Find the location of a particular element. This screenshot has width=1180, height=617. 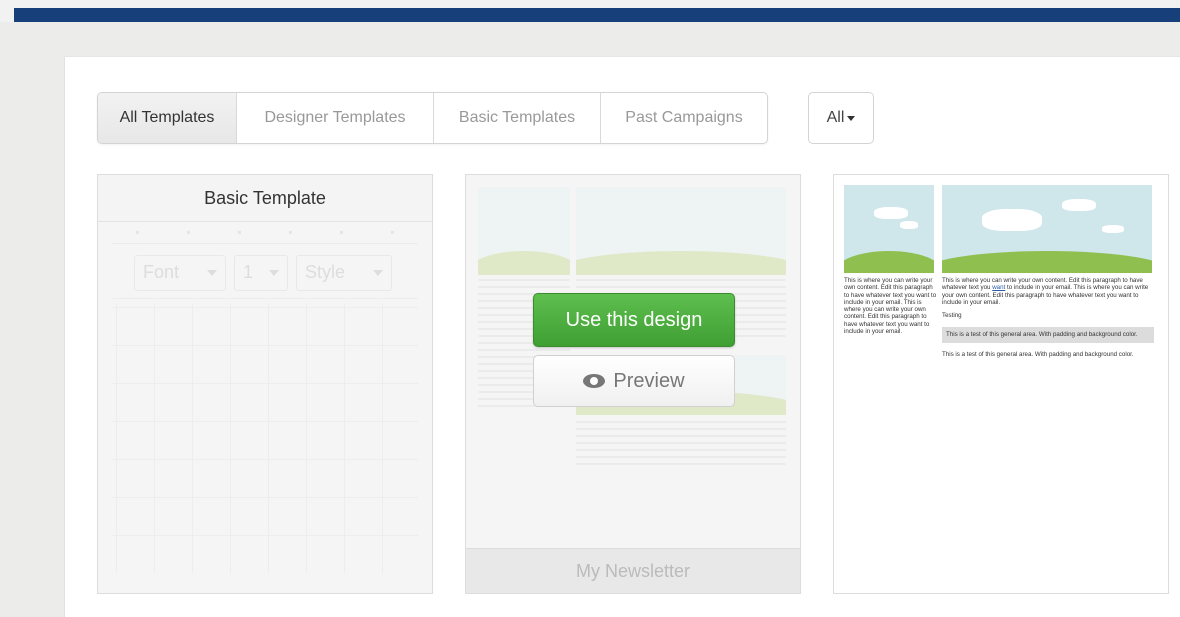

font-select-preview: Font is located at coordinates (180, 272).